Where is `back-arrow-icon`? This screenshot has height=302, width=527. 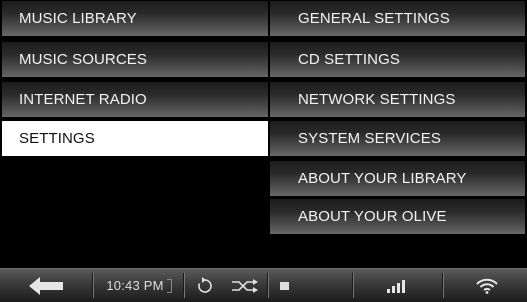
back-arrow-icon is located at coordinates (46, 285).